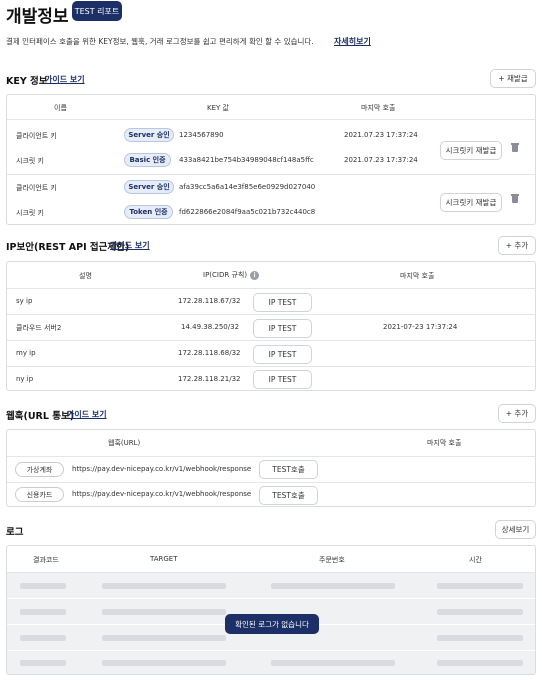 The image size is (542, 680). I want to click on webhook-method-badge: 가상계좌, so click(39, 469).